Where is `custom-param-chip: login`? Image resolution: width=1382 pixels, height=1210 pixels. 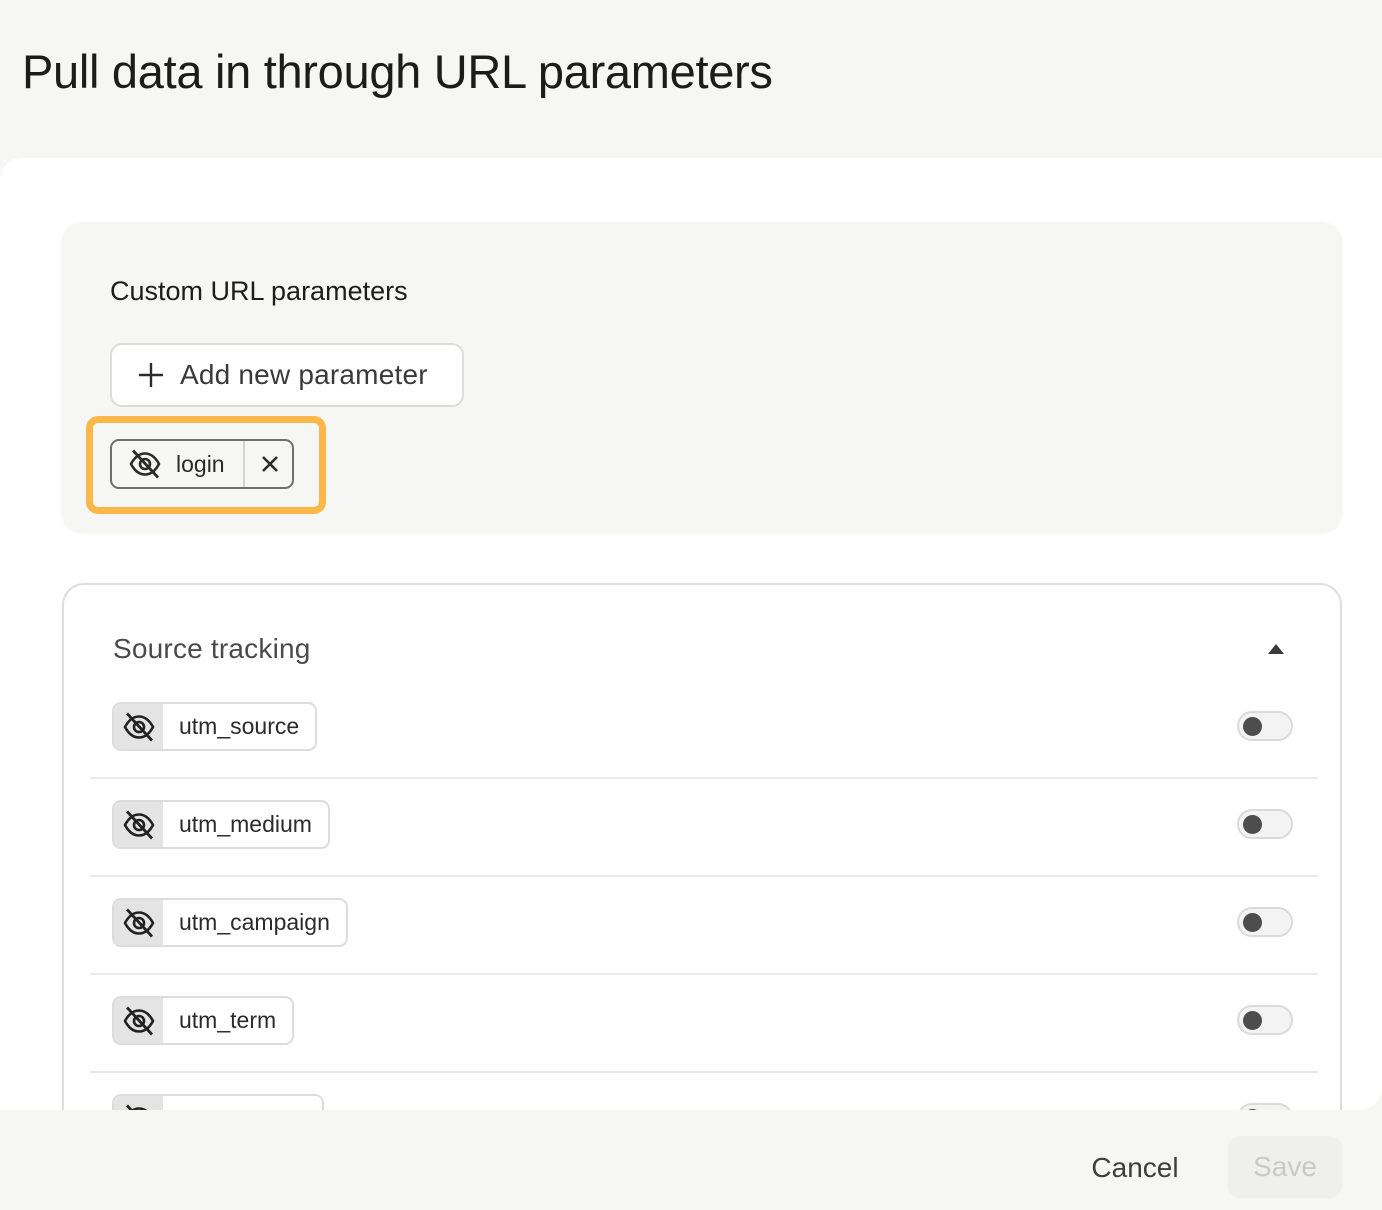
custom-param-chip: login is located at coordinates (202, 464).